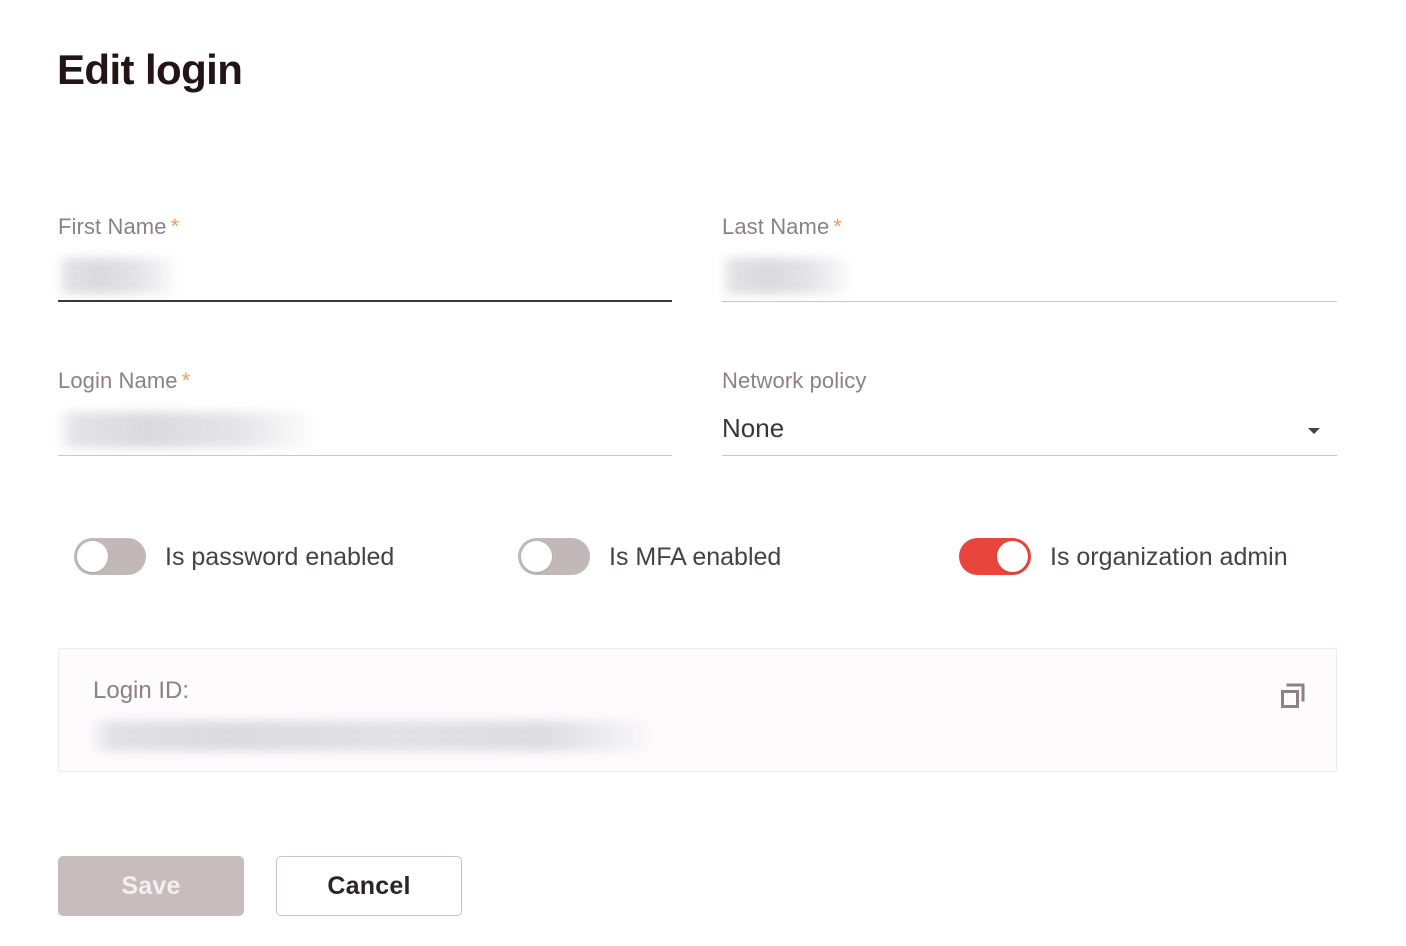  What do you see at coordinates (753, 428) in the screenshot?
I see `network-policy-value: None` at bounding box center [753, 428].